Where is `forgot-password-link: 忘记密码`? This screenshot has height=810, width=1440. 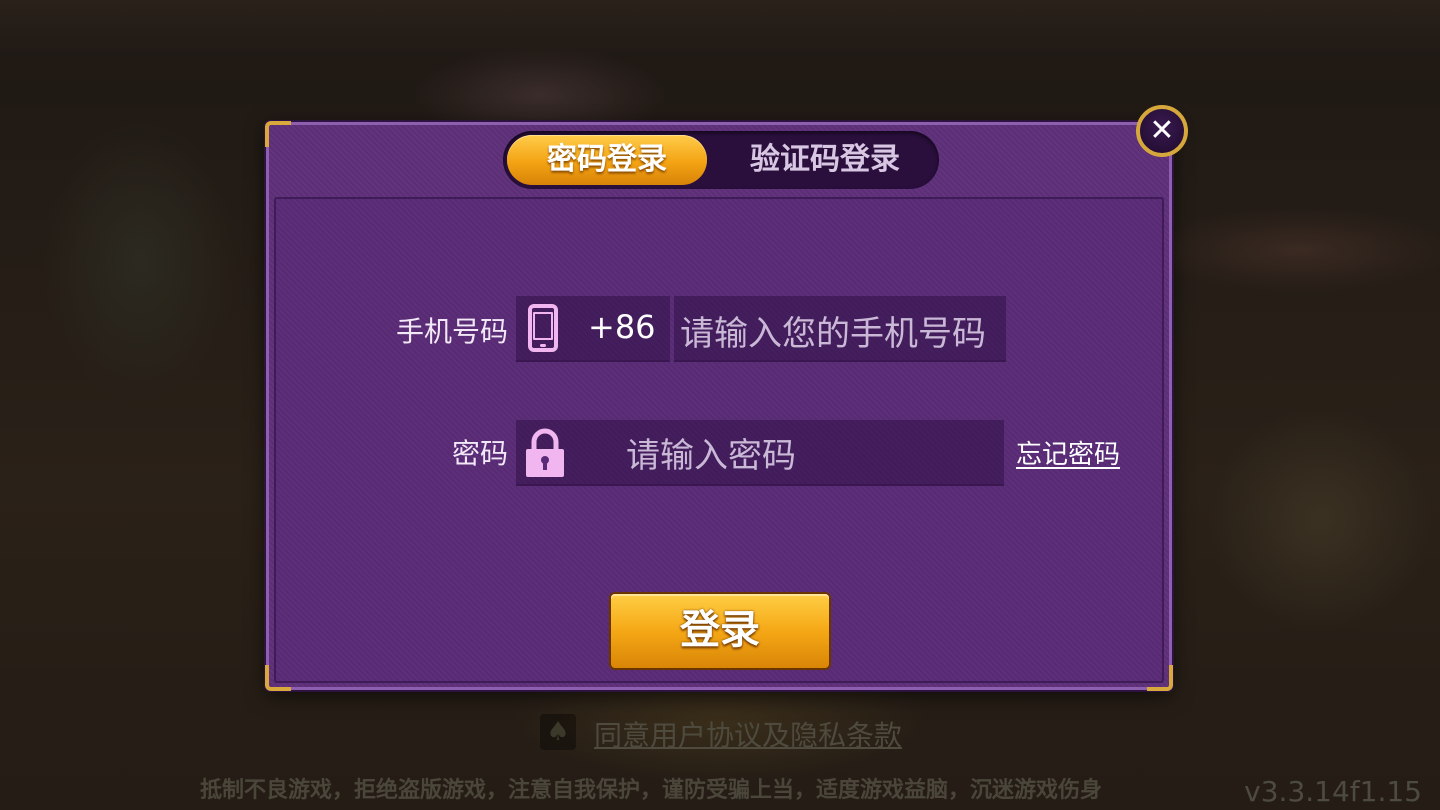
forgot-password-link: 忘记密码 is located at coordinates (1068, 452).